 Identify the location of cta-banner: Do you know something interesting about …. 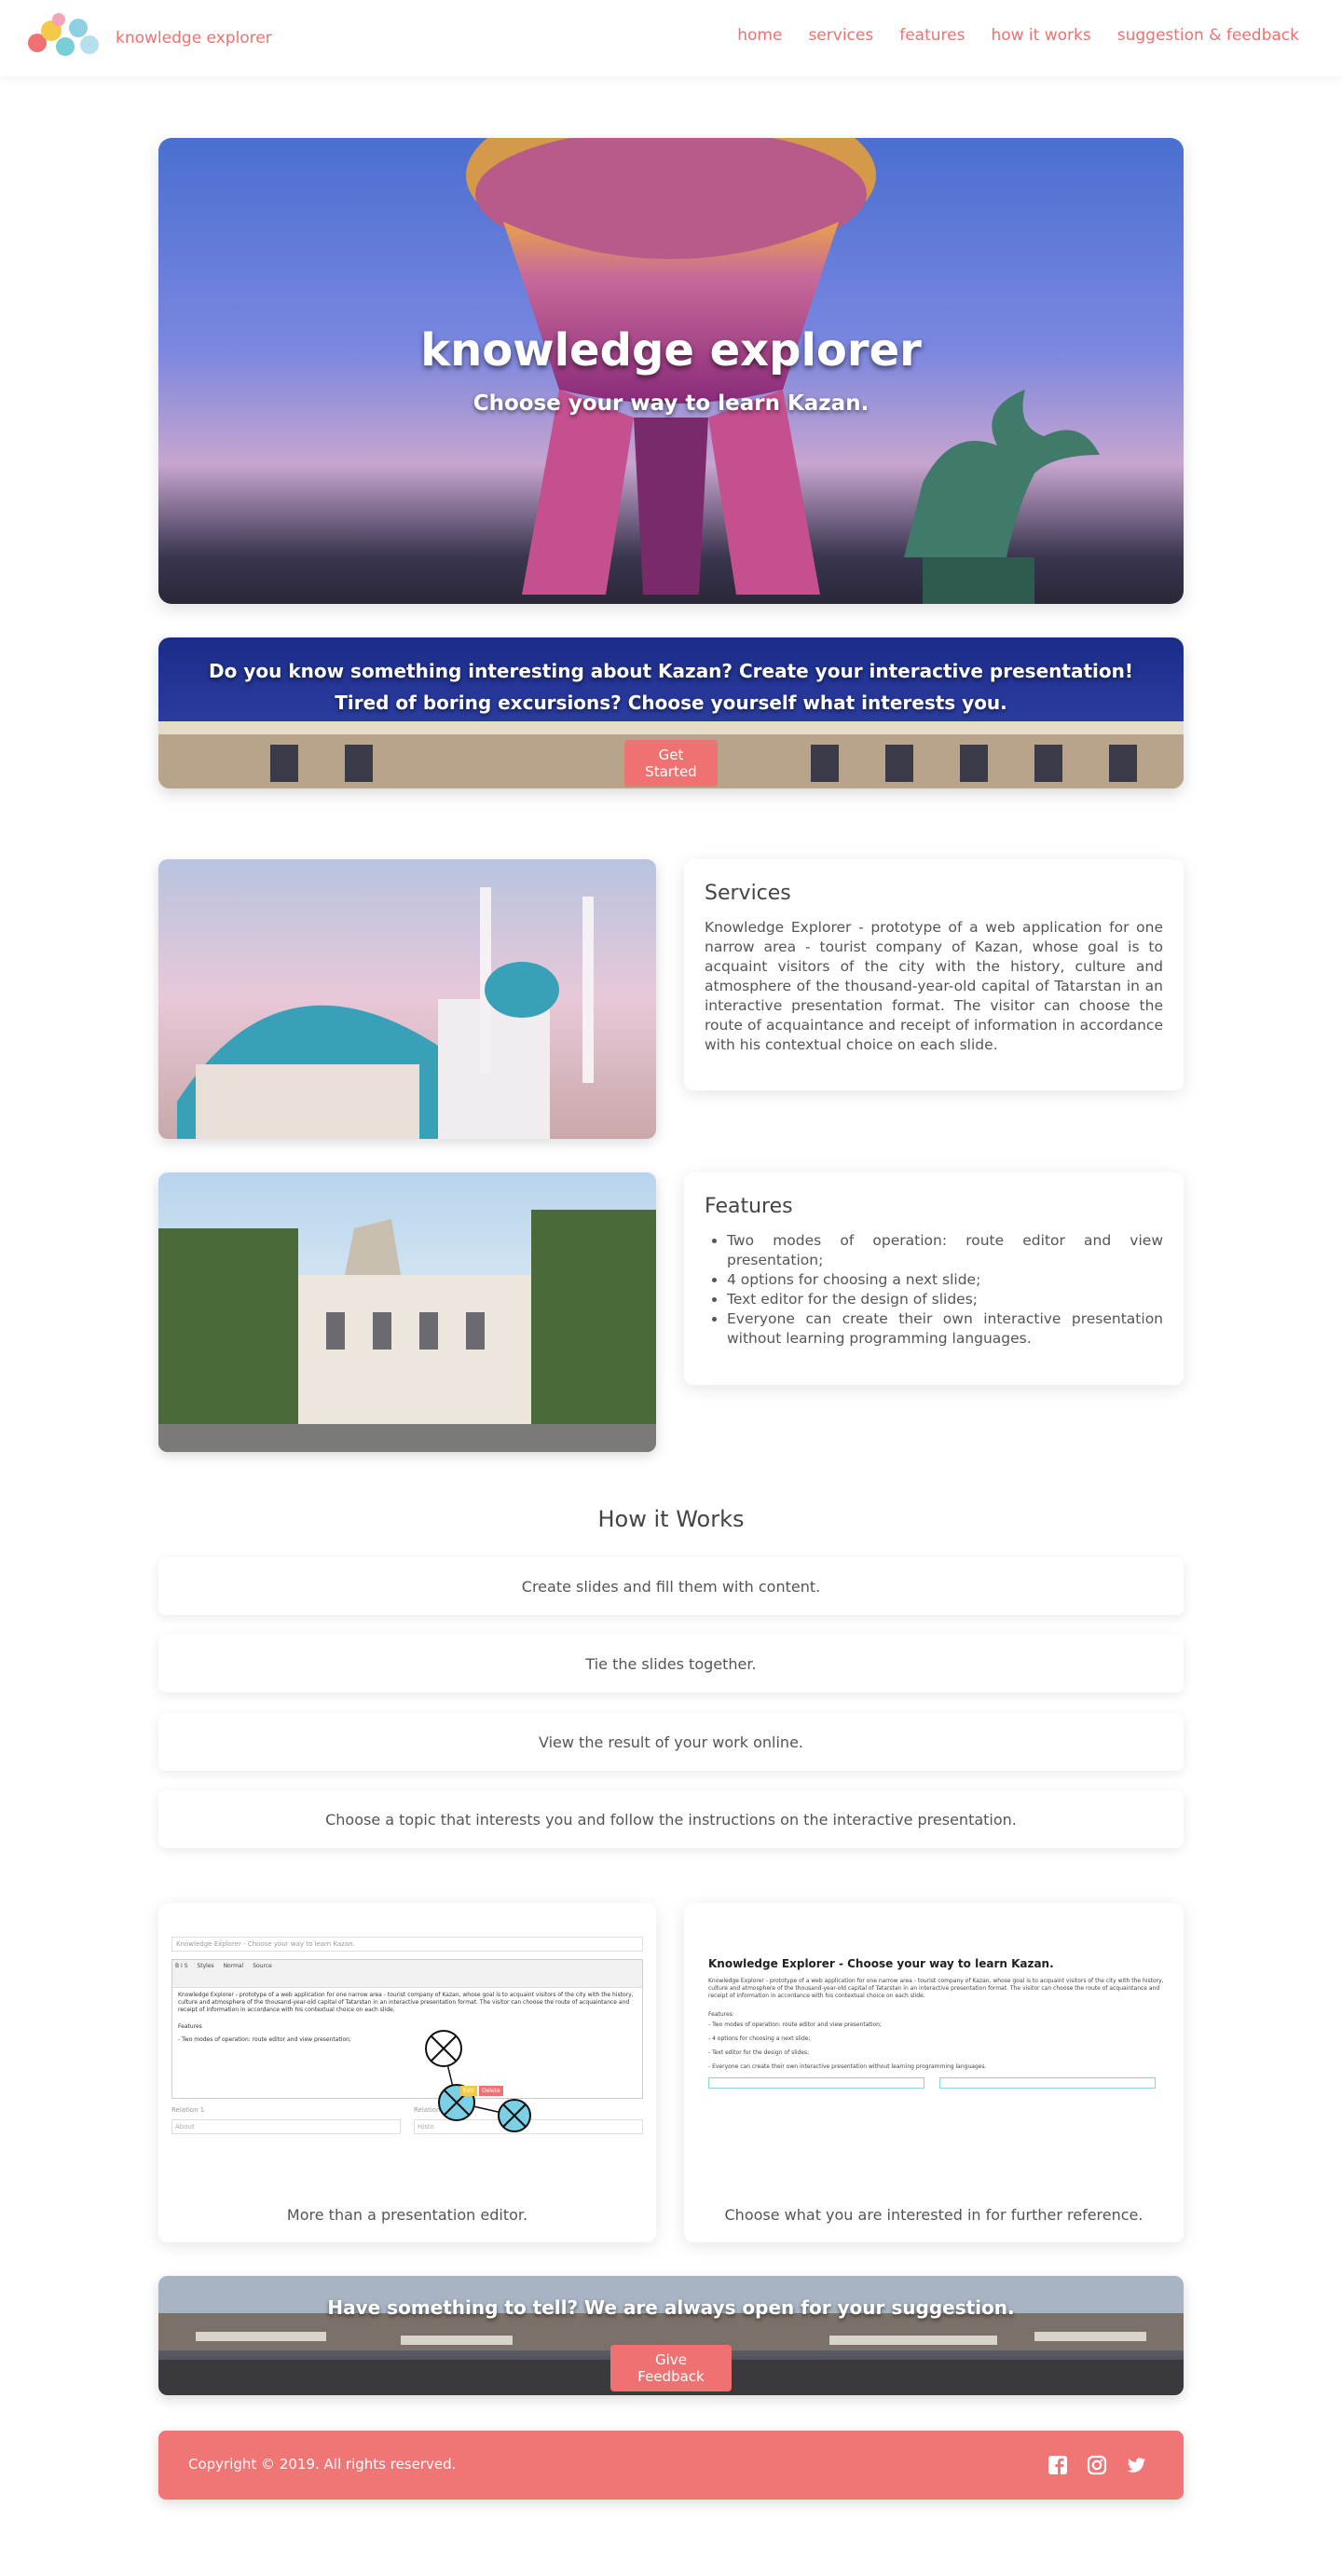
(671, 712).